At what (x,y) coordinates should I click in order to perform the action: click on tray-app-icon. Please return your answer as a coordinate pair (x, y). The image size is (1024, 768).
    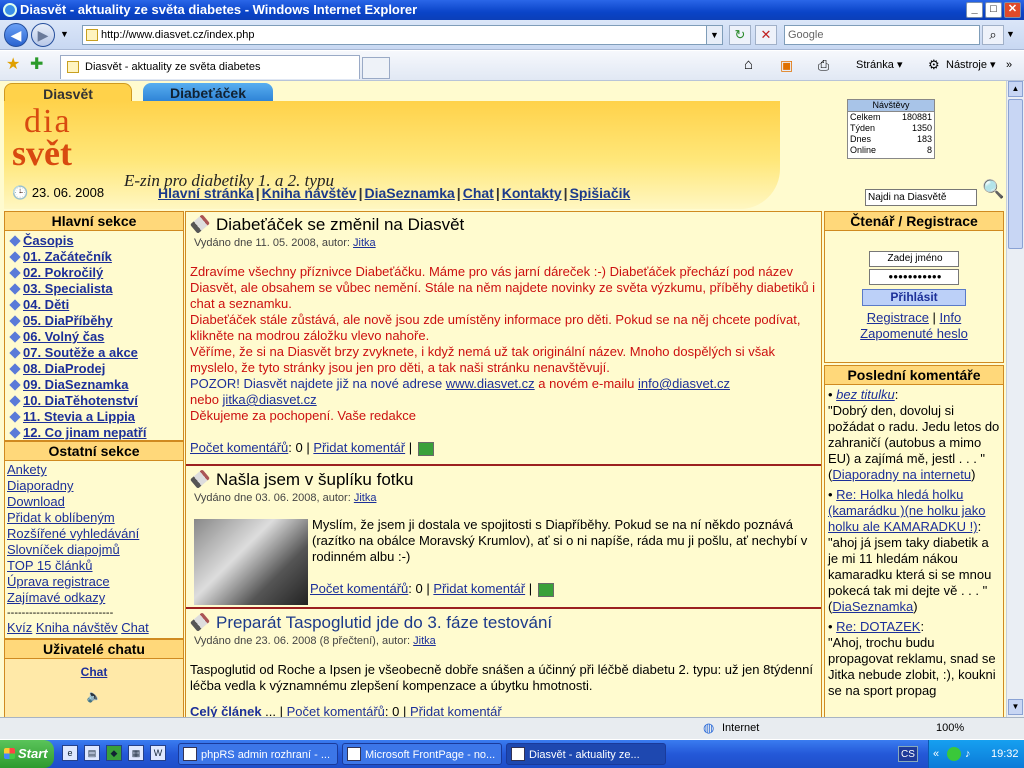
    Looking at the image, I should click on (954, 754).